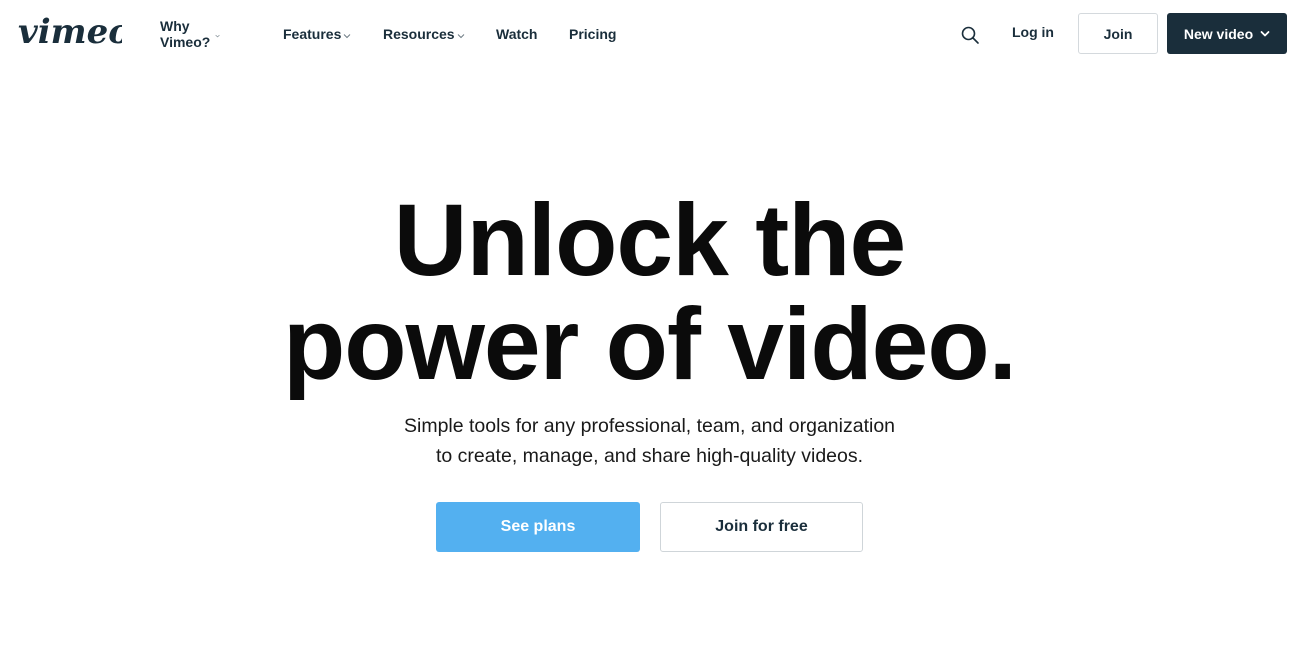  What do you see at coordinates (185, 34) in the screenshot?
I see `nav-item-label: Why Vimeo?` at bounding box center [185, 34].